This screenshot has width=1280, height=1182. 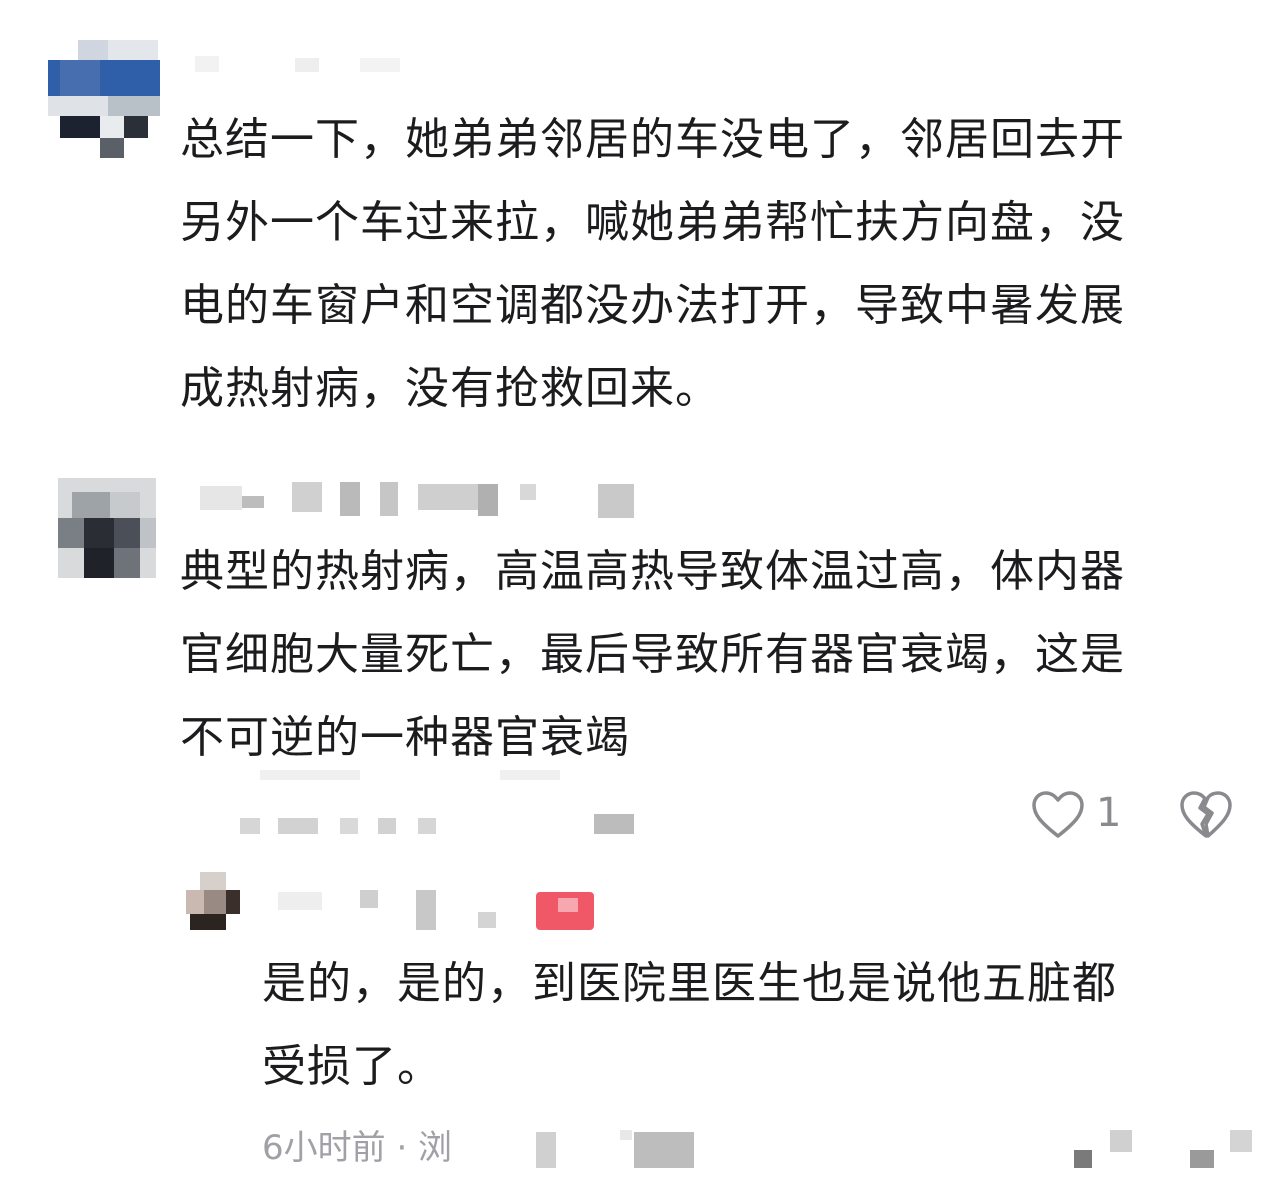 What do you see at coordinates (689, 1025) in the screenshot?
I see `reply-text: 是的，是的，到医院里医生也是说他五脏都 受损了。` at bounding box center [689, 1025].